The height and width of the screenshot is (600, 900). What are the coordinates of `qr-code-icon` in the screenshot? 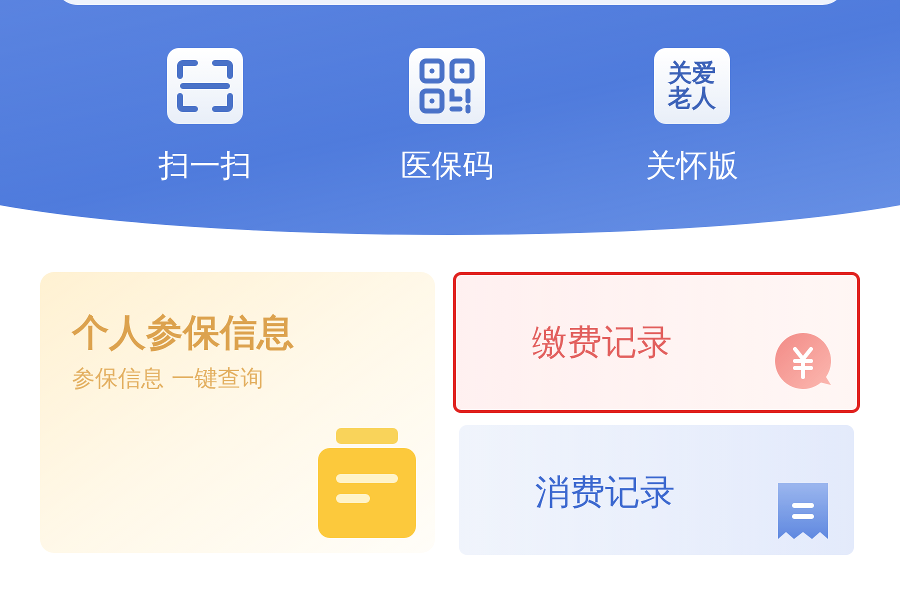 It's located at (447, 86).